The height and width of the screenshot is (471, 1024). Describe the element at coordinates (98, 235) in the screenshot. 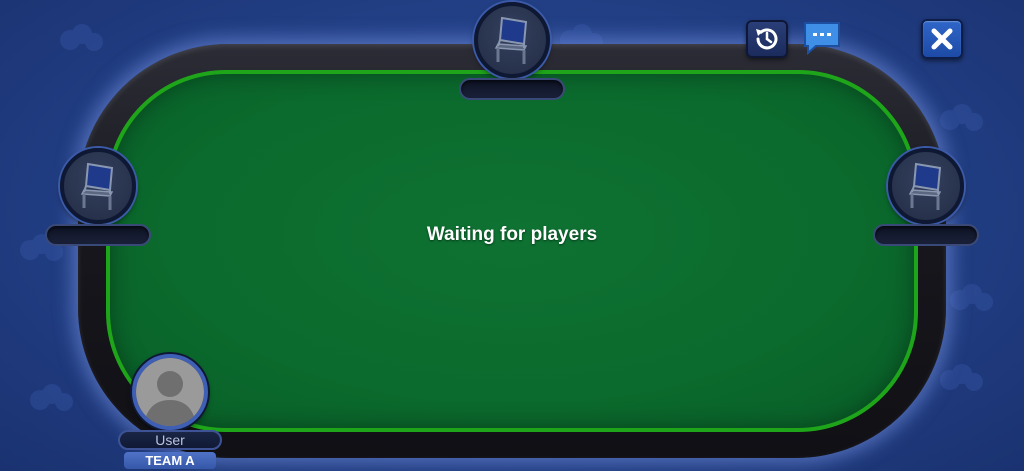

I see `seat-left-nameplate` at that location.